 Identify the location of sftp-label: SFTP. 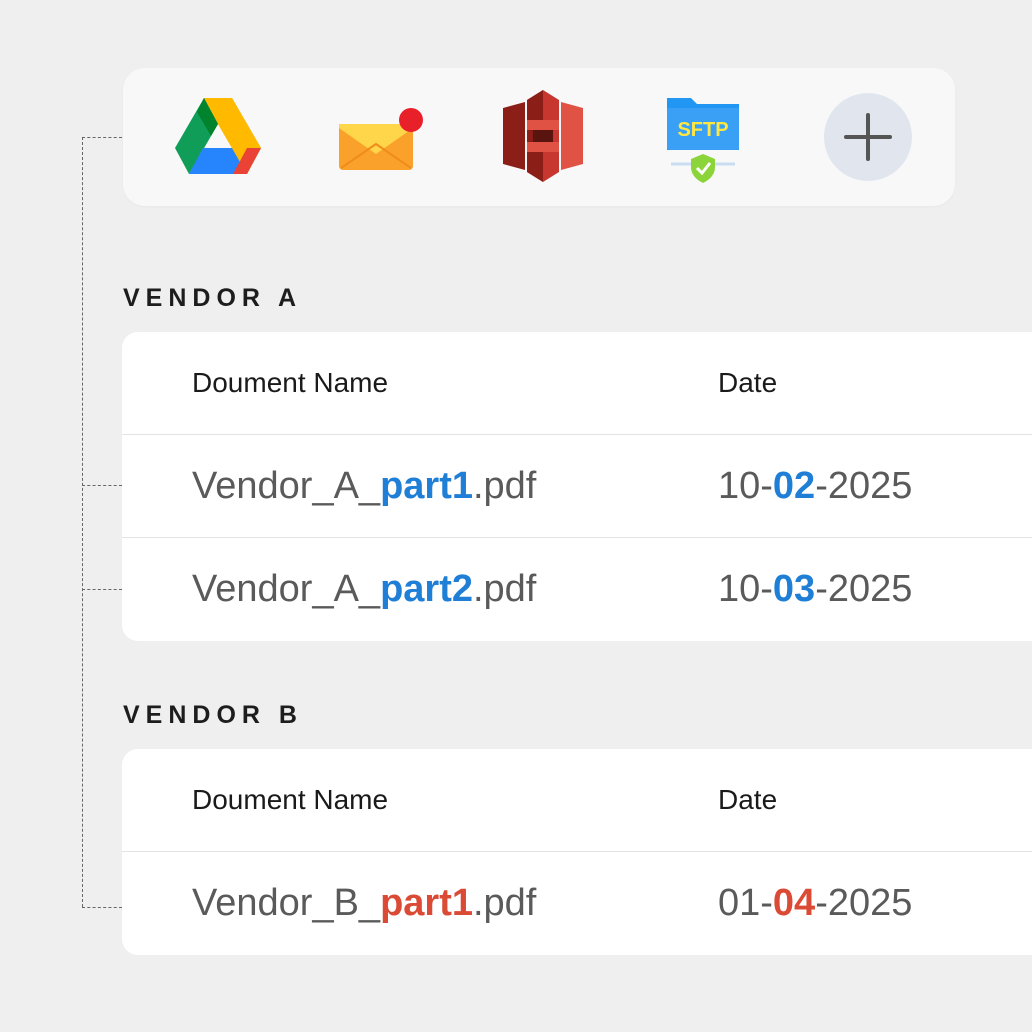
(702, 130).